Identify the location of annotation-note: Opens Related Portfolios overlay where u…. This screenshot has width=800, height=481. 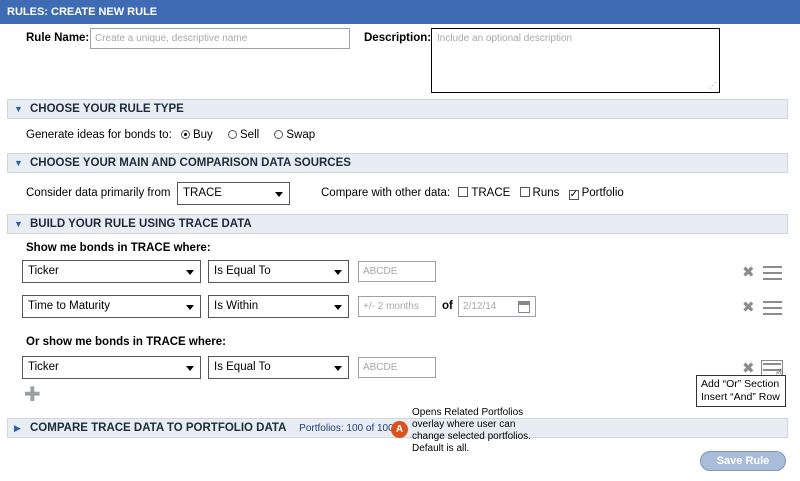
(471, 431).